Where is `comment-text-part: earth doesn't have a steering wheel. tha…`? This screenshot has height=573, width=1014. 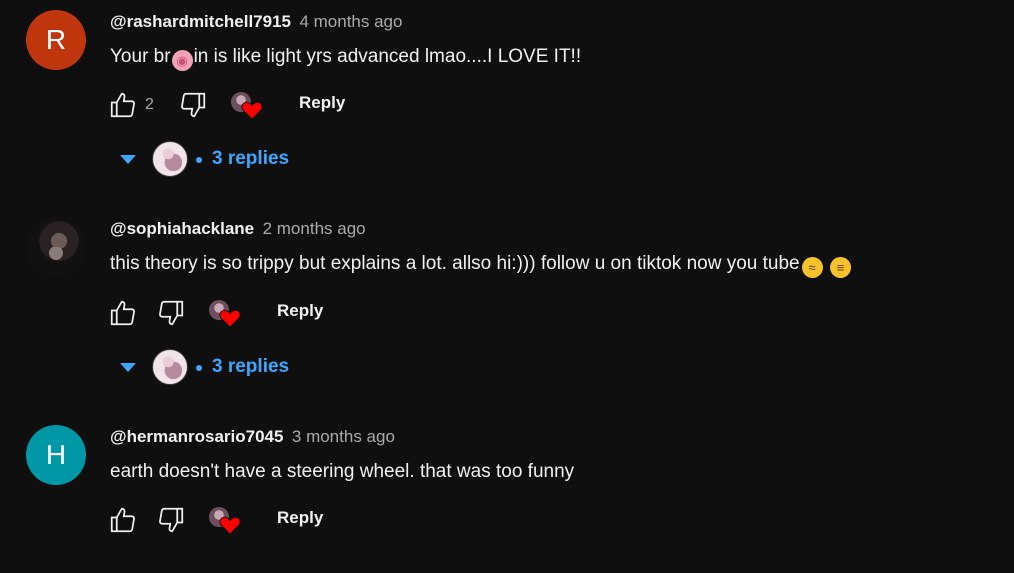 comment-text-part: earth doesn't have a steering wheel. tha… is located at coordinates (342, 471).